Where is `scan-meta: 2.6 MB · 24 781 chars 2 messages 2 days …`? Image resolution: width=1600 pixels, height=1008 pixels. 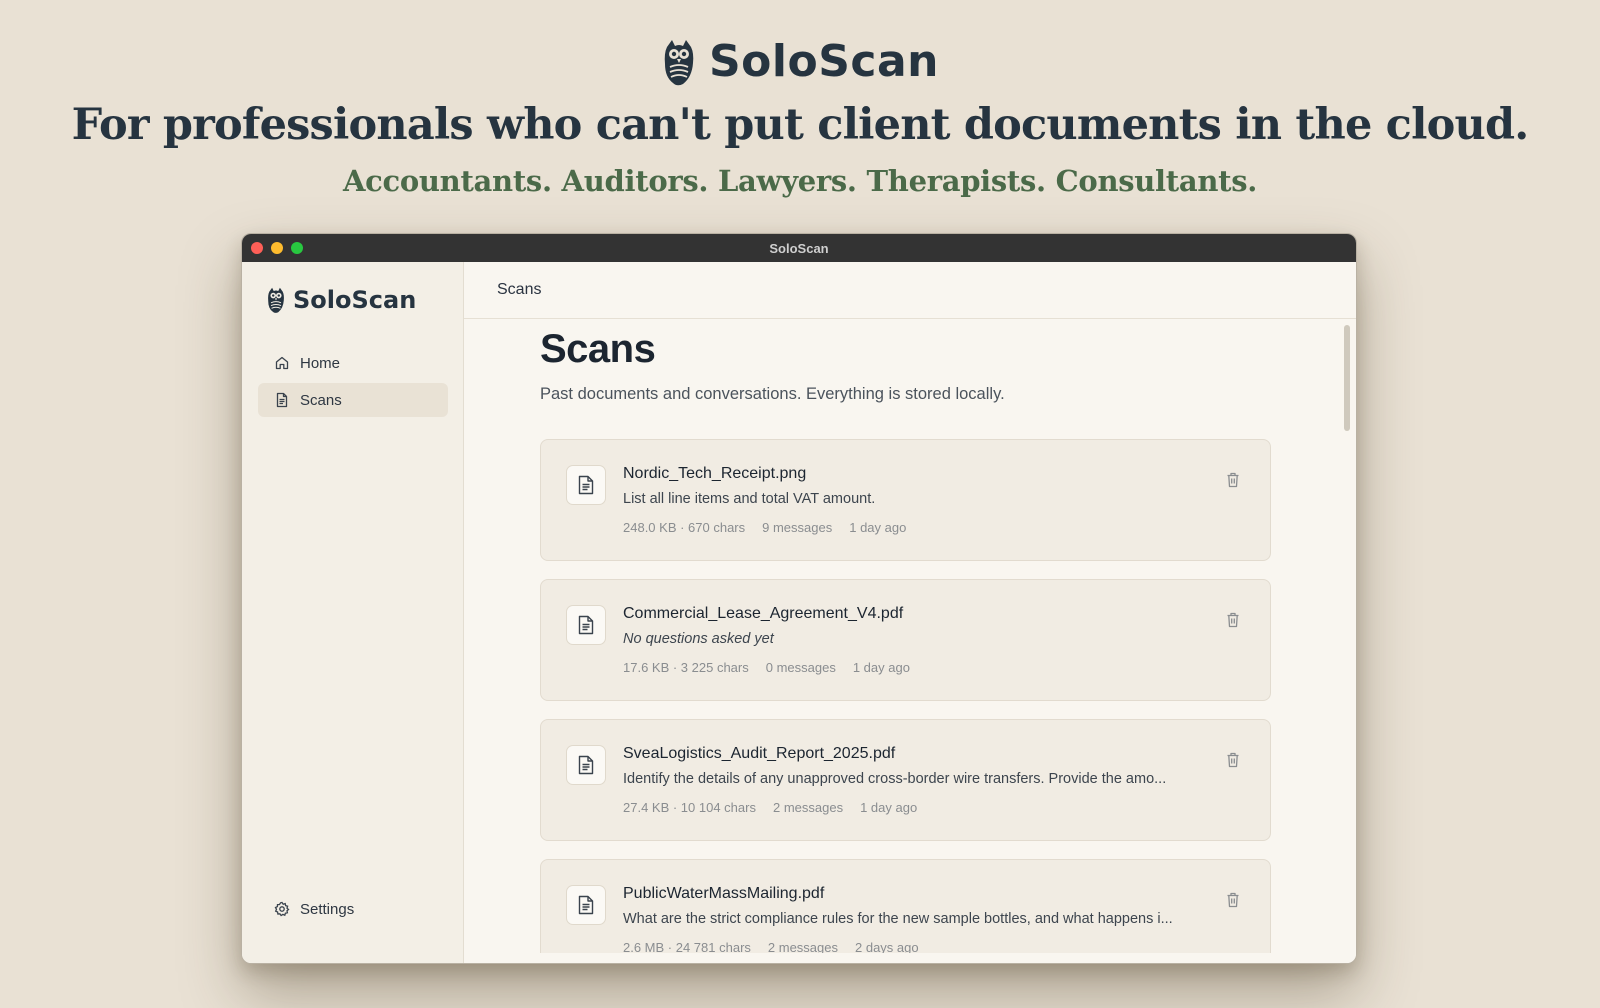 scan-meta: 2.6 MB · 24 781 chars 2 messages 2 days … is located at coordinates (771, 946).